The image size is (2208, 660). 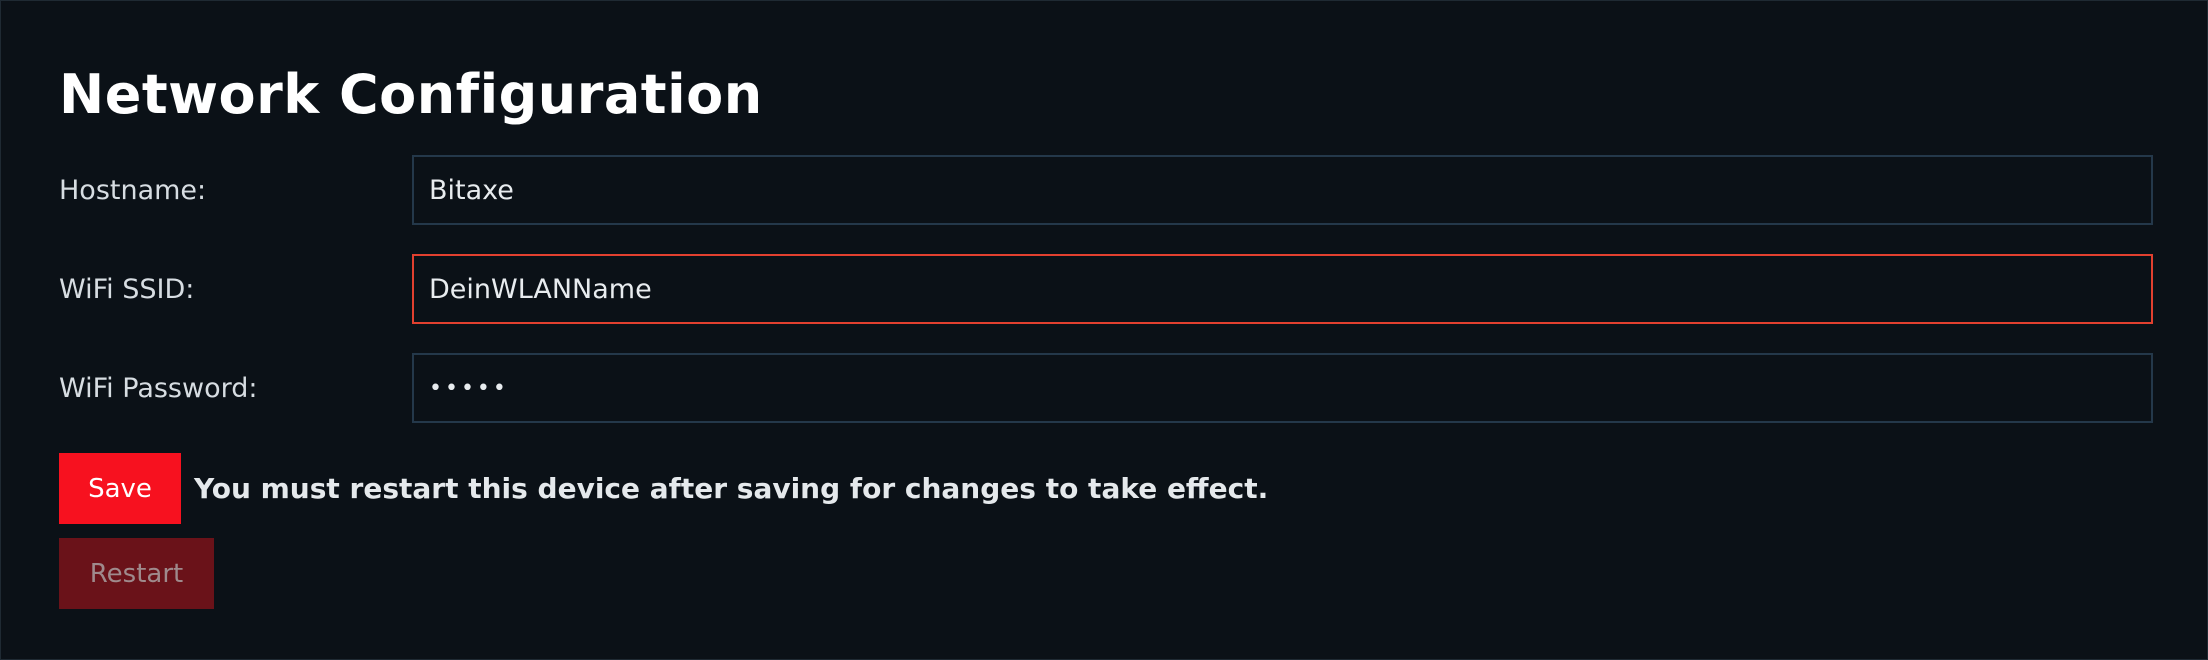 I want to click on restart-button: Restart, so click(x=136, y=573).